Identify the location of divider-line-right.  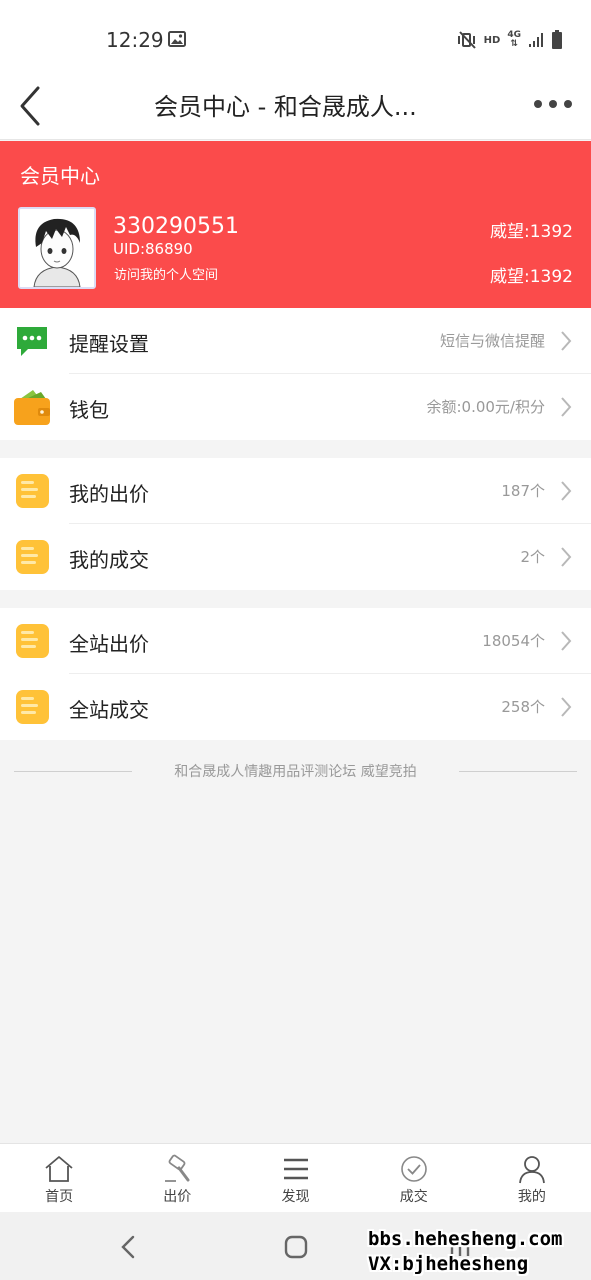
(518, 771).